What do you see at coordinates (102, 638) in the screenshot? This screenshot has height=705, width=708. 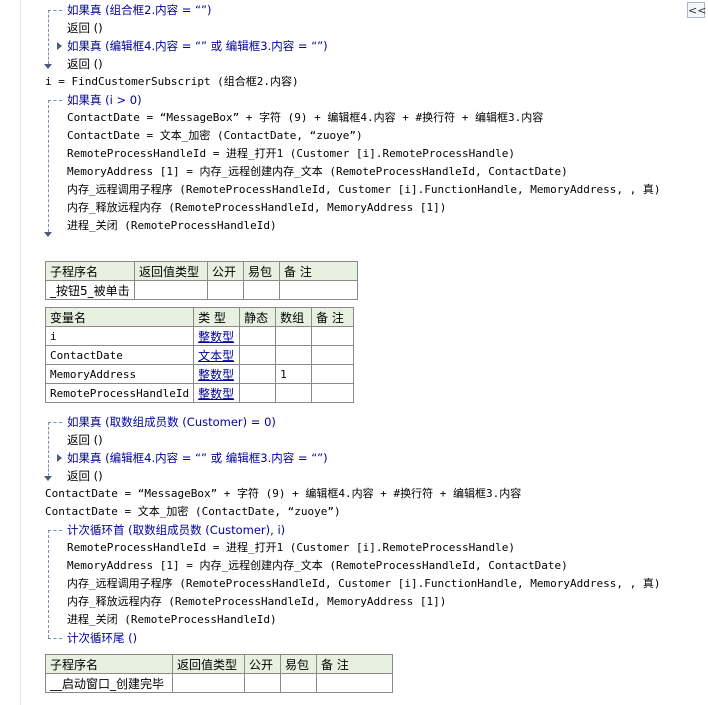 I see `code-line: 计次循环尾 ()` at bounding box center [102, 638].